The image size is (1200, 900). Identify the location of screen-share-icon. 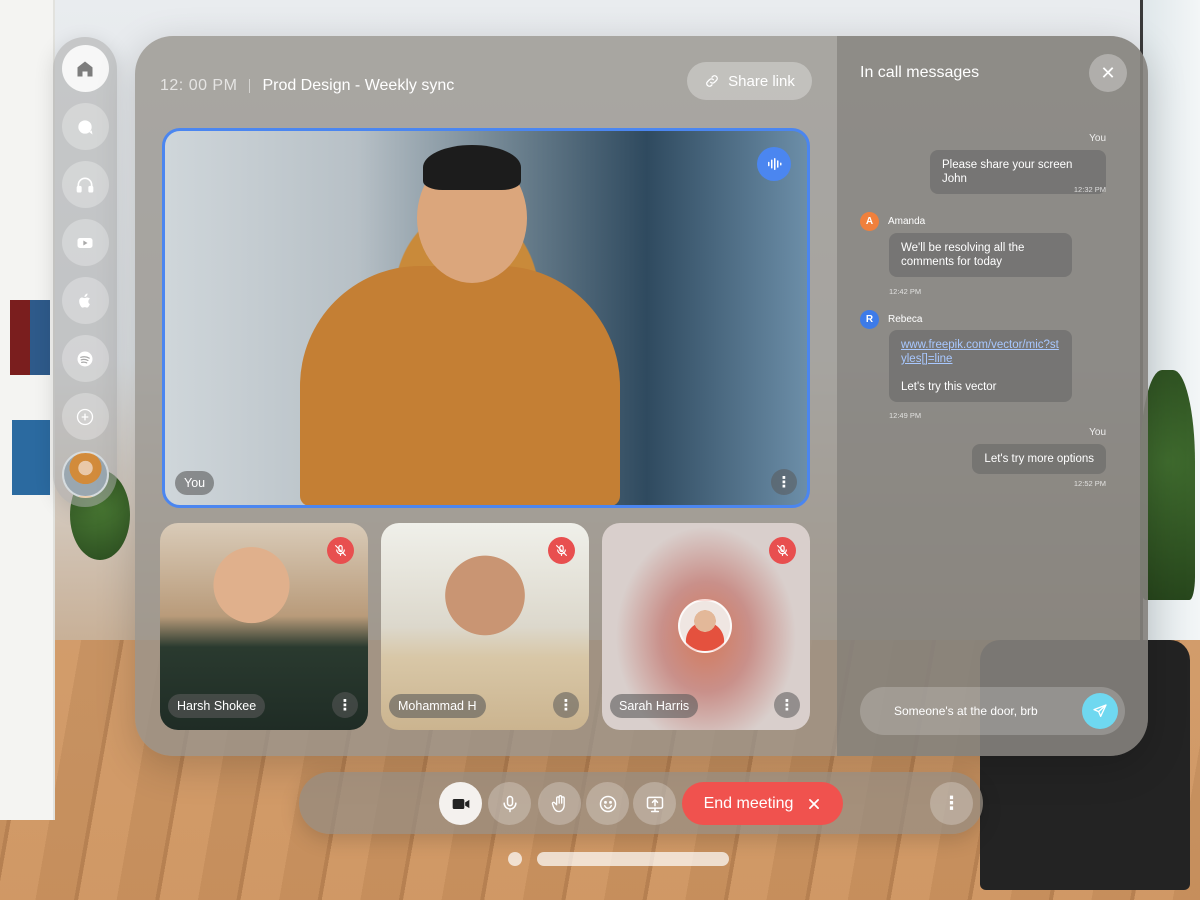
(654, 804).